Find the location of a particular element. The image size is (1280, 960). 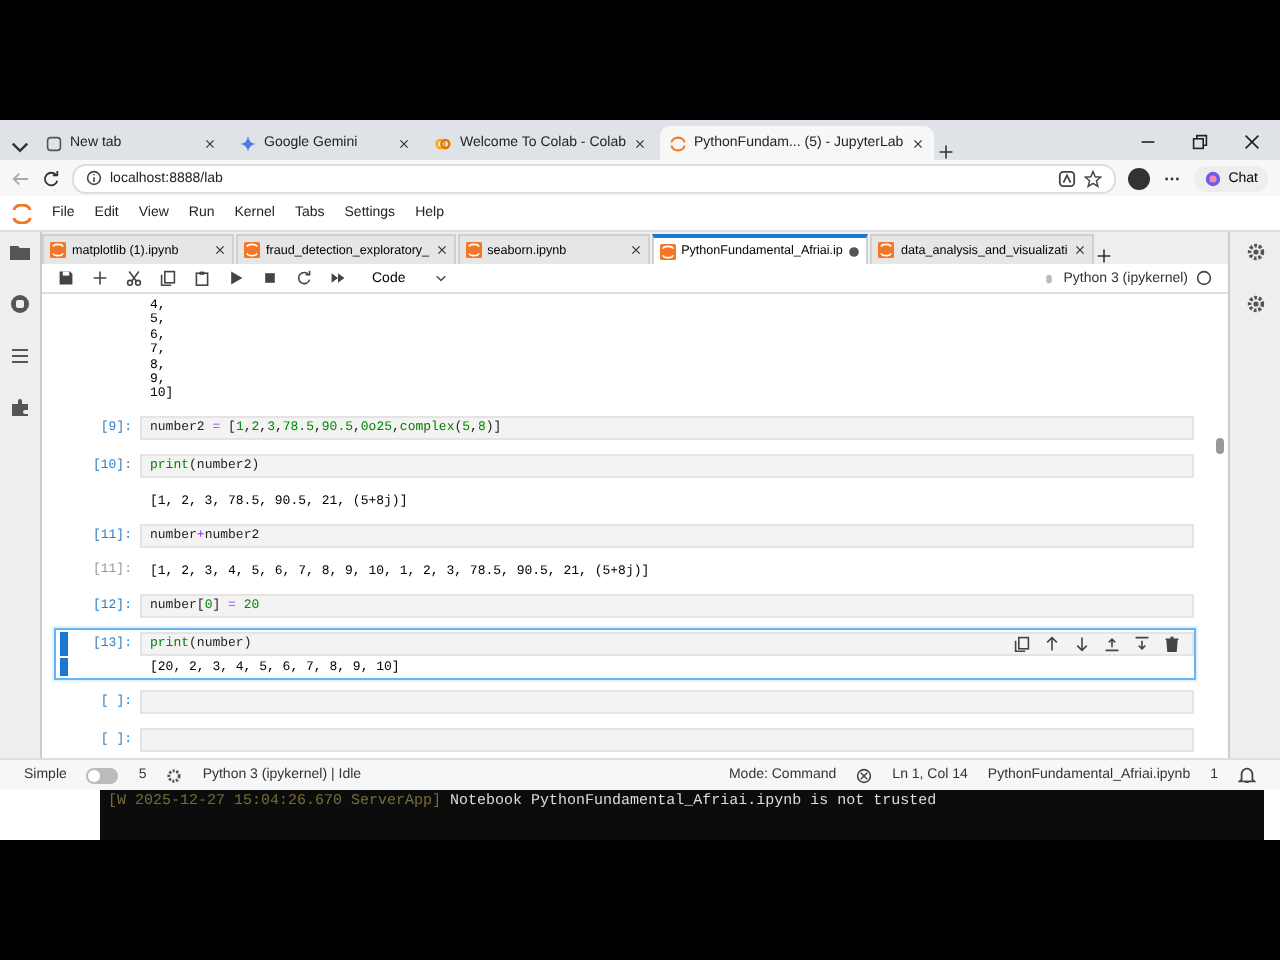

insert-above-icon is located at coordinates (1112, 643).